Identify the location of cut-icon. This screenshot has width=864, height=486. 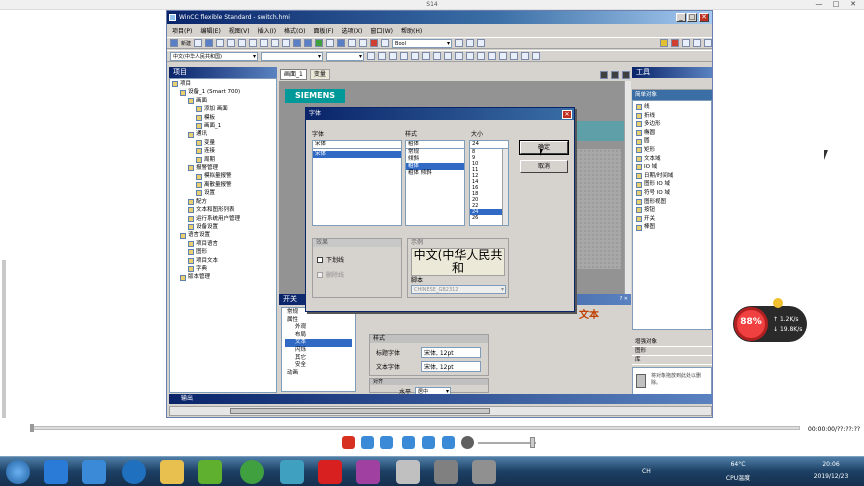
(253, 43).